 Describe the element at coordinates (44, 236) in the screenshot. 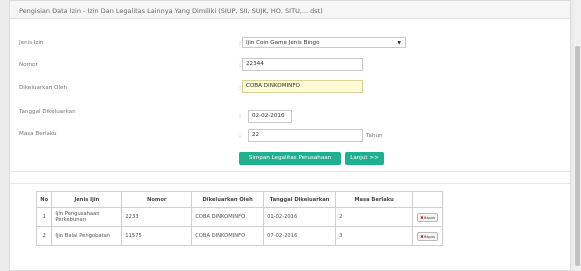

I see `cell-no: 2` at that location.